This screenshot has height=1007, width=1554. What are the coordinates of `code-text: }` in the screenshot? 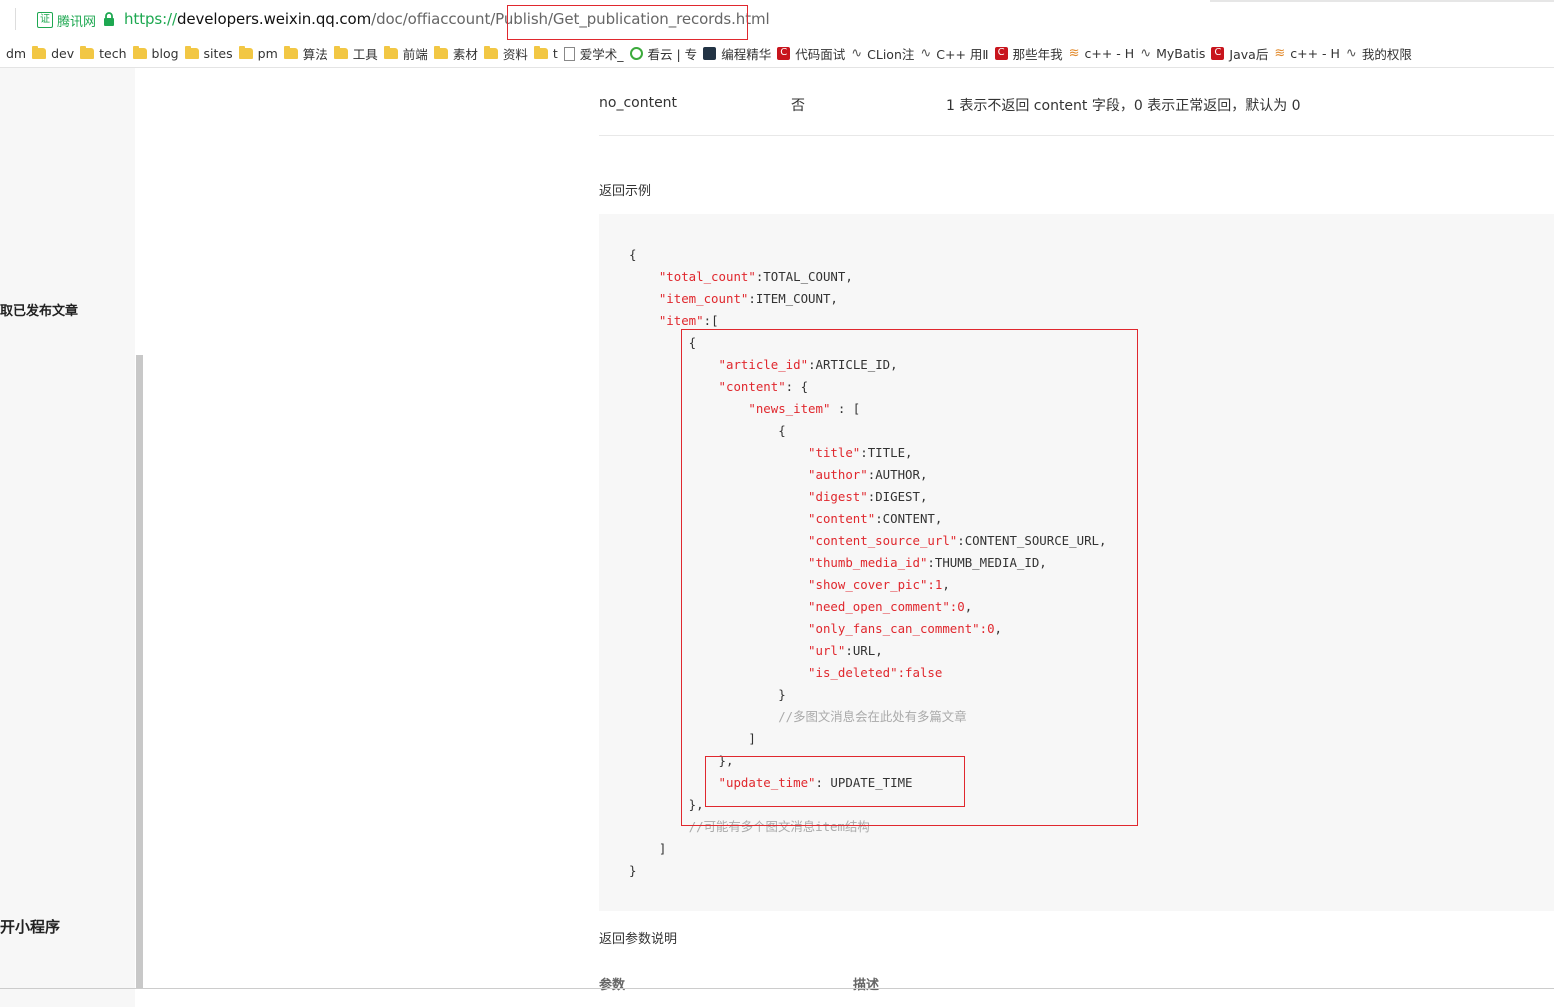 It's located at (633, 870).